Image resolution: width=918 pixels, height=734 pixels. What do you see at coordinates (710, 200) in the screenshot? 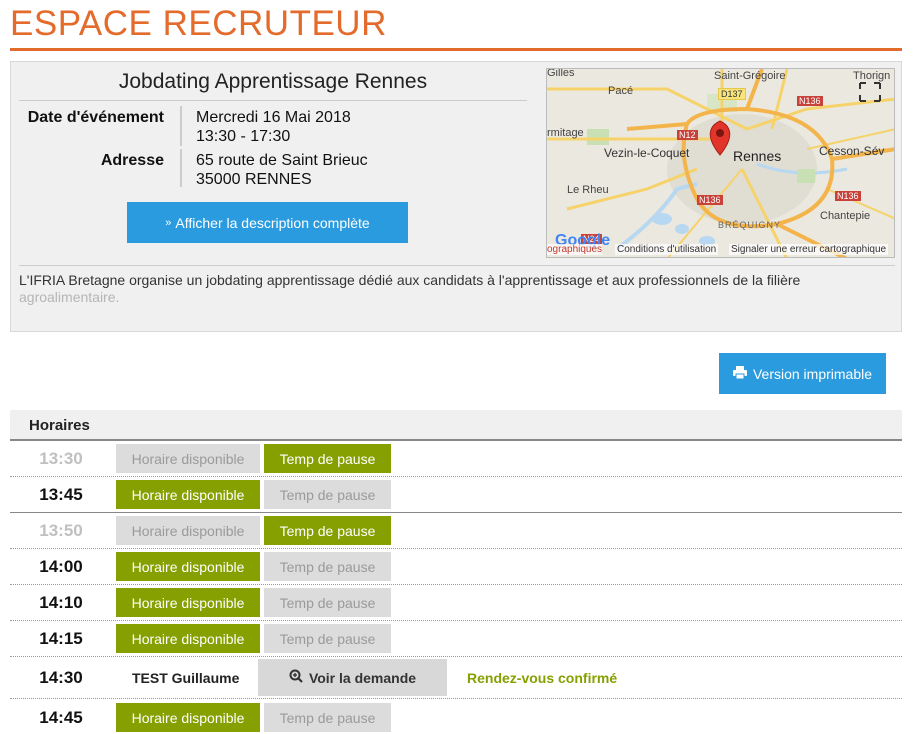
I see `map-label-n136-mid: N136` at bounding box center [710, 200].